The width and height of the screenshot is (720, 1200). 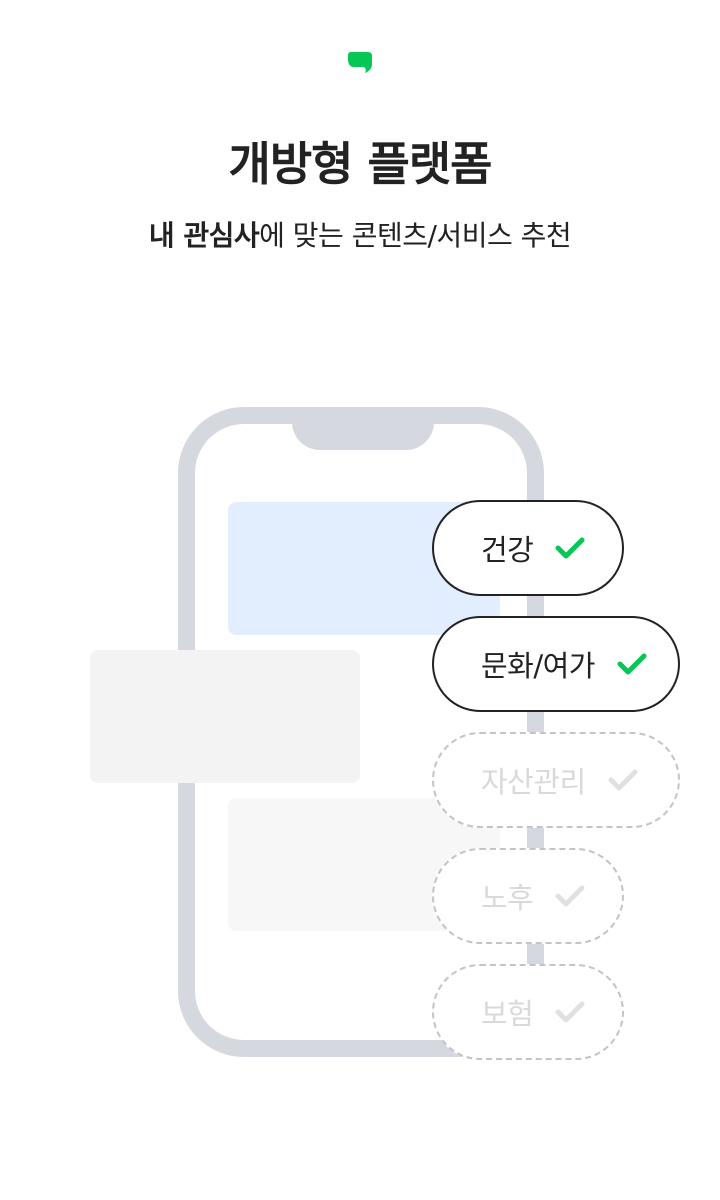 I want to click on interest-chip-asset-management: 자산관리, so click(x=556, y=780).